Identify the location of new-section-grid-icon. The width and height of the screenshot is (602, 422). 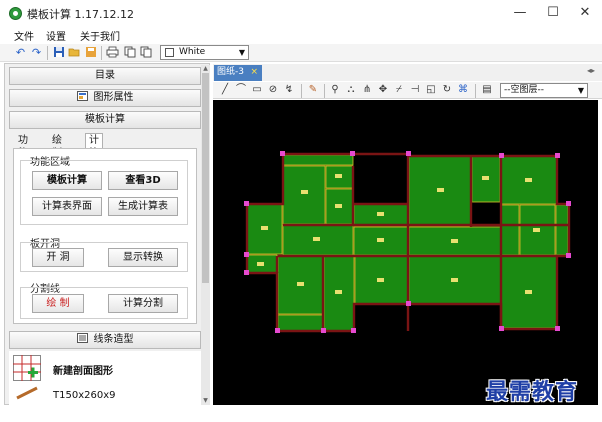
(27, 368).